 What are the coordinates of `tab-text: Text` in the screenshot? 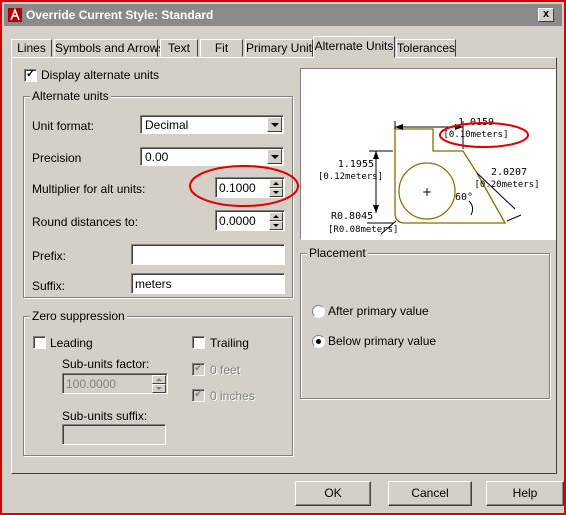 It's located at (179, 48).